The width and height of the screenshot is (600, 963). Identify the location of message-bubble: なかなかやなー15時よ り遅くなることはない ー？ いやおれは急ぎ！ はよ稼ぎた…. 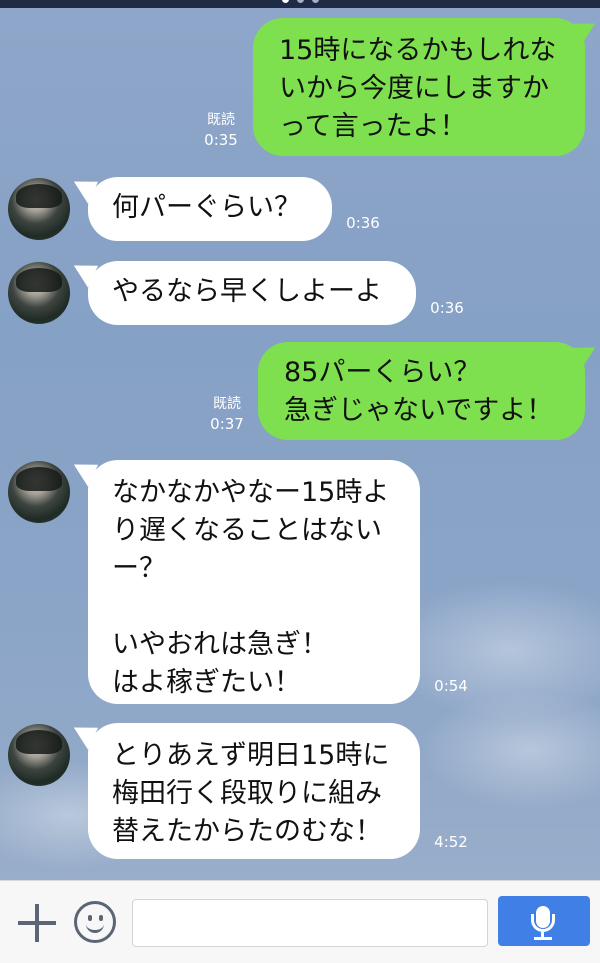
(254, 582).